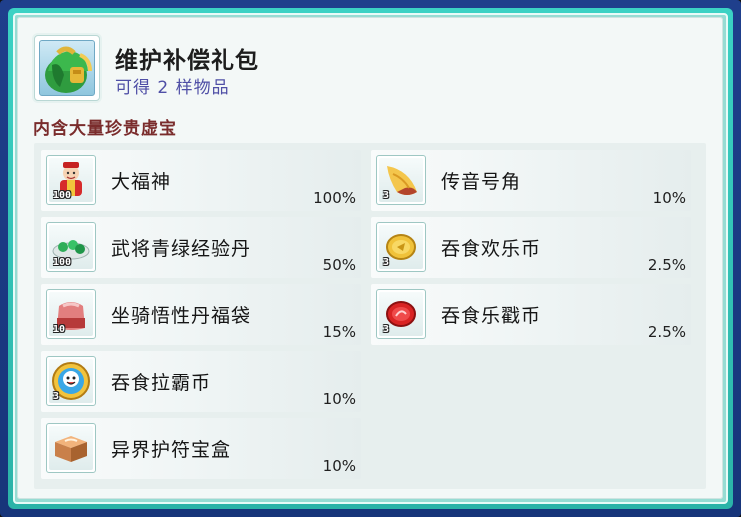 Image resolution: width=741 pixels, height=517 pixels. Describe the element at coordinates (481, 182) in the screenshot. I see `item-name: 传音号角` at that location.